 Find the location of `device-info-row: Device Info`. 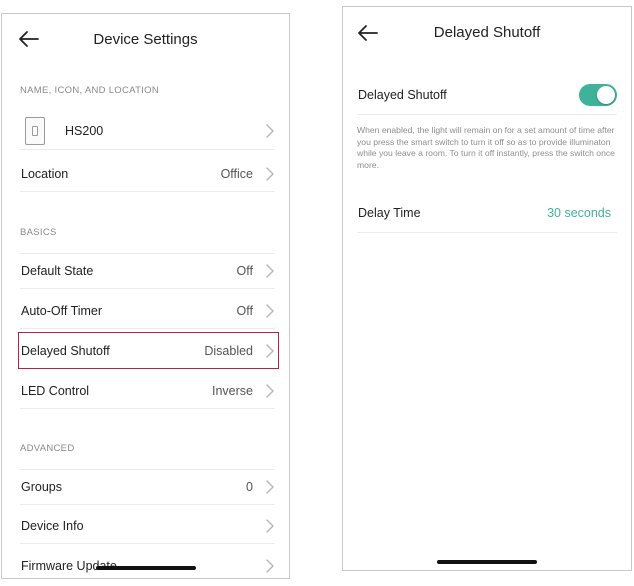

device-info-row: Device Info is located at coordinates (147, 526).